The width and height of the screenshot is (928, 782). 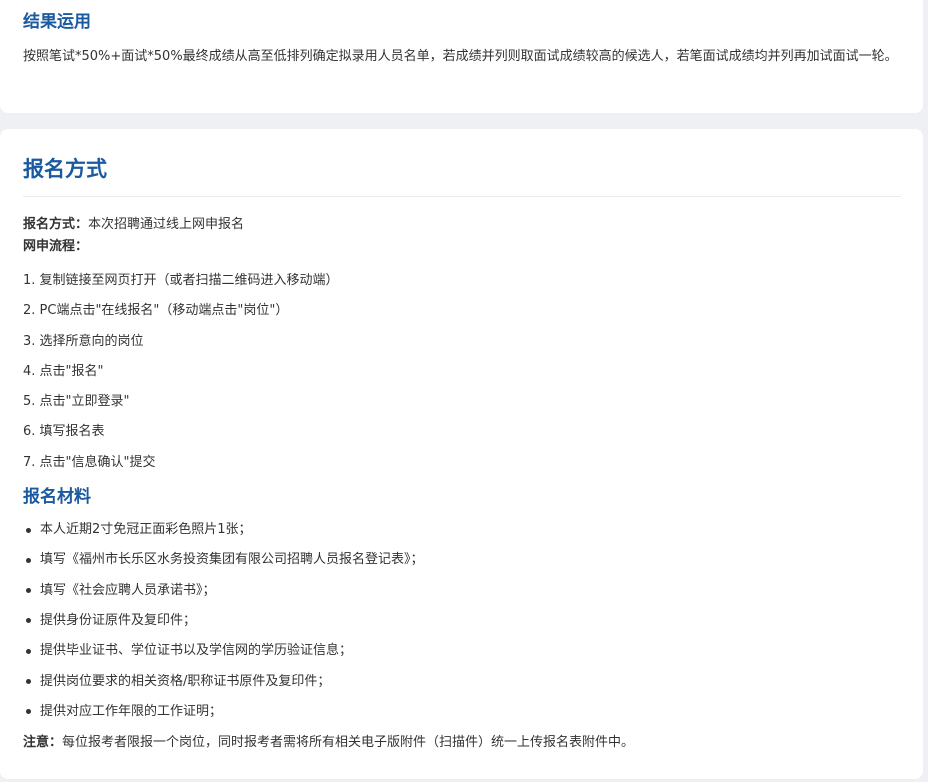 What do you see at coordinates (462, 196) in the screenshot?
I see `section-divider` at bounding box center [462, 196].